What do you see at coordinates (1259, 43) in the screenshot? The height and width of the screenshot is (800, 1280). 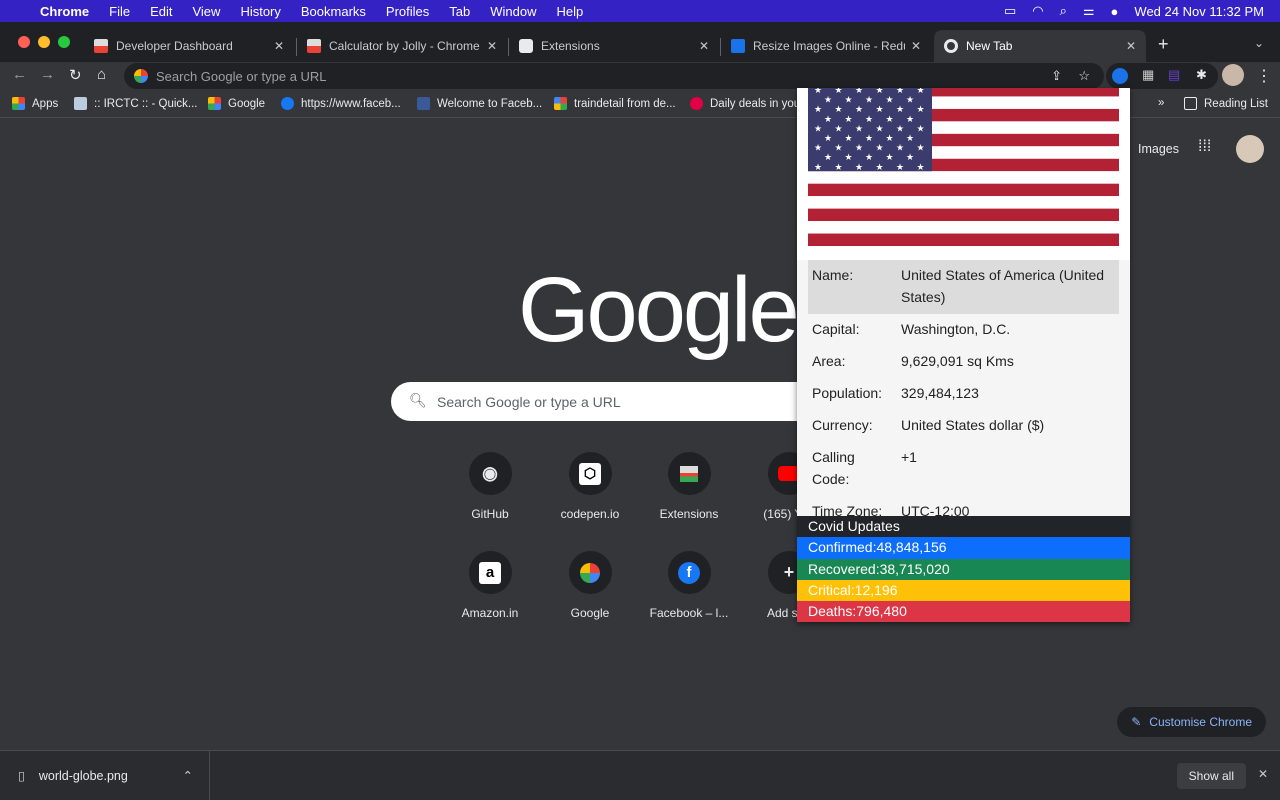 I see `tab-search-chevron-icon: ⌄` at bounding box center [1259, 43].